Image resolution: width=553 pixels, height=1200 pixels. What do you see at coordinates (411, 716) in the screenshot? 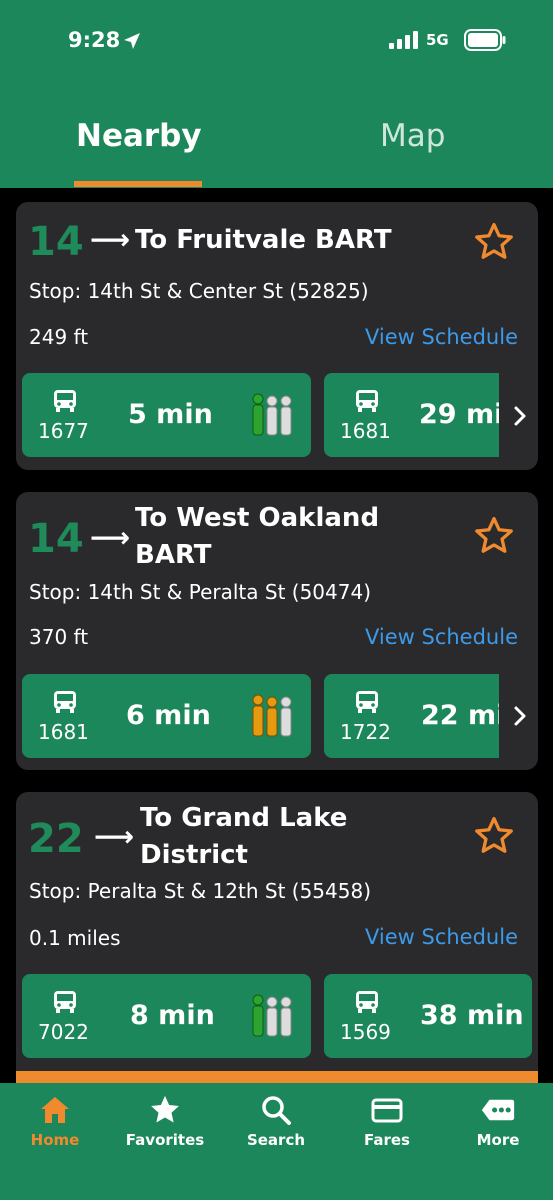
I see `prediction-tile: 1722 22 min` at bounding box center [411, 716].